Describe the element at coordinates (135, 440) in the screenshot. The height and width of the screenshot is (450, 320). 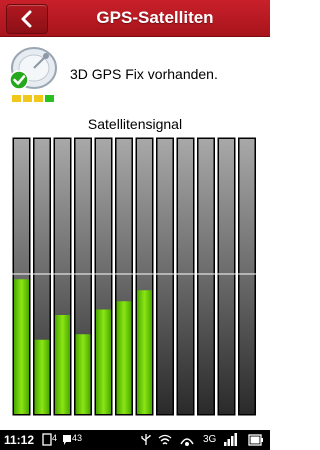
I see `system-status-bar: 11:12 4 43 3G` at that location.